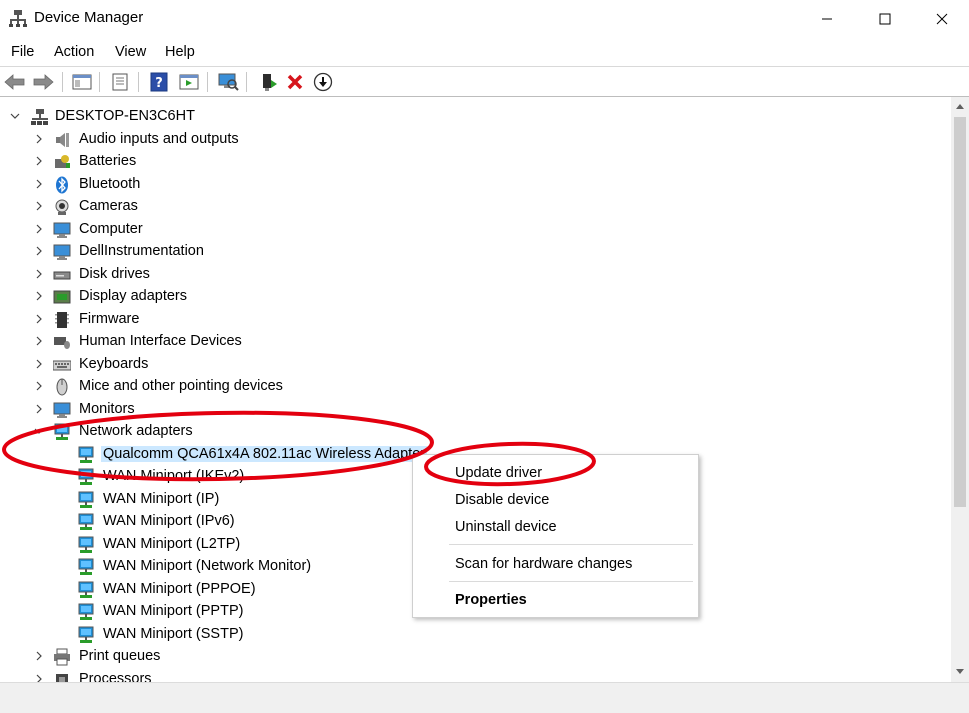 The image size is (969, 713). I want to click on back-button, so click(15, 82).